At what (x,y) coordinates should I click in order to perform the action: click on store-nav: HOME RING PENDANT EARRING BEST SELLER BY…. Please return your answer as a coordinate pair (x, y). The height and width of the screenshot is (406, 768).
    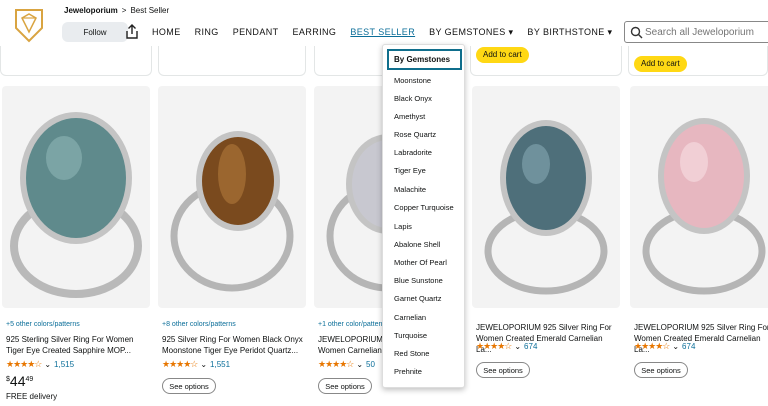
    Looking at the image, I should click on (389, 32).